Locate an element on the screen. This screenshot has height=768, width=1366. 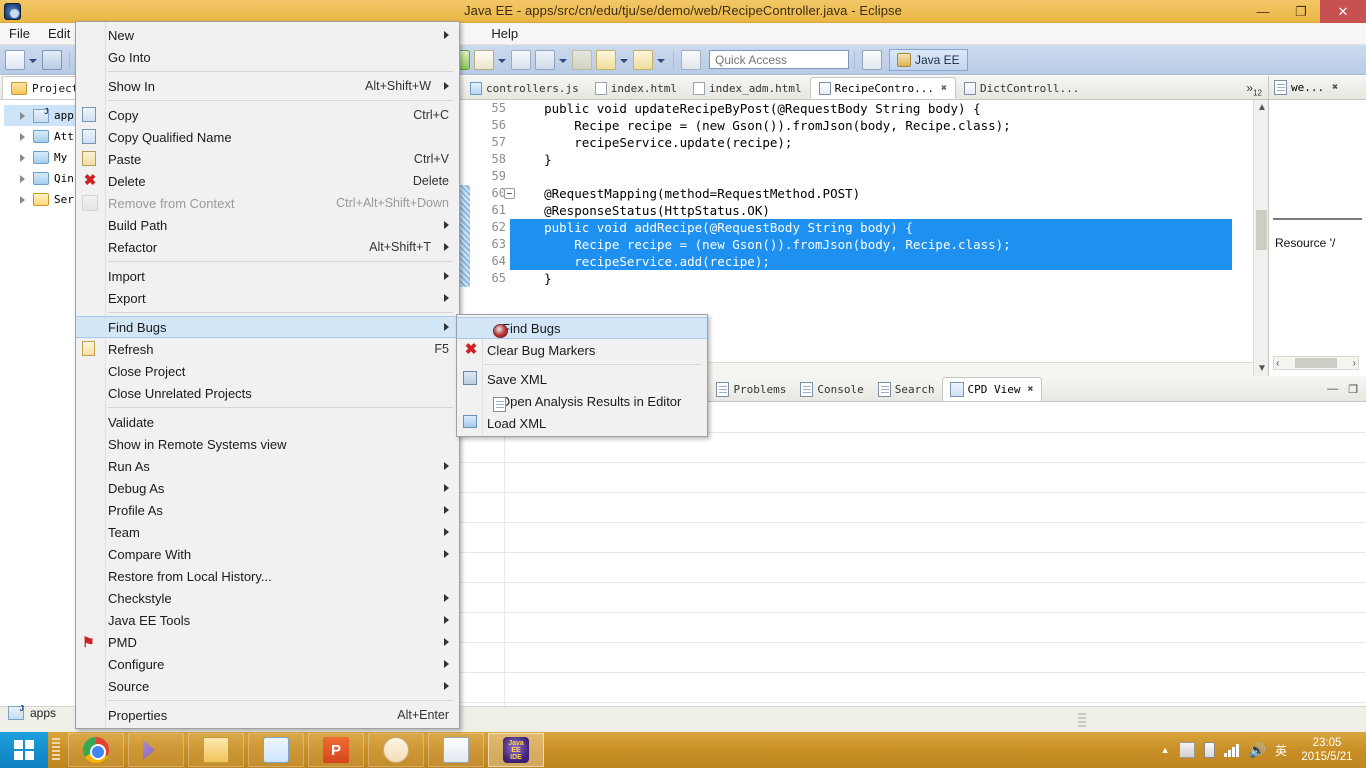
pmd-icon is located at coordinates (484, 59).